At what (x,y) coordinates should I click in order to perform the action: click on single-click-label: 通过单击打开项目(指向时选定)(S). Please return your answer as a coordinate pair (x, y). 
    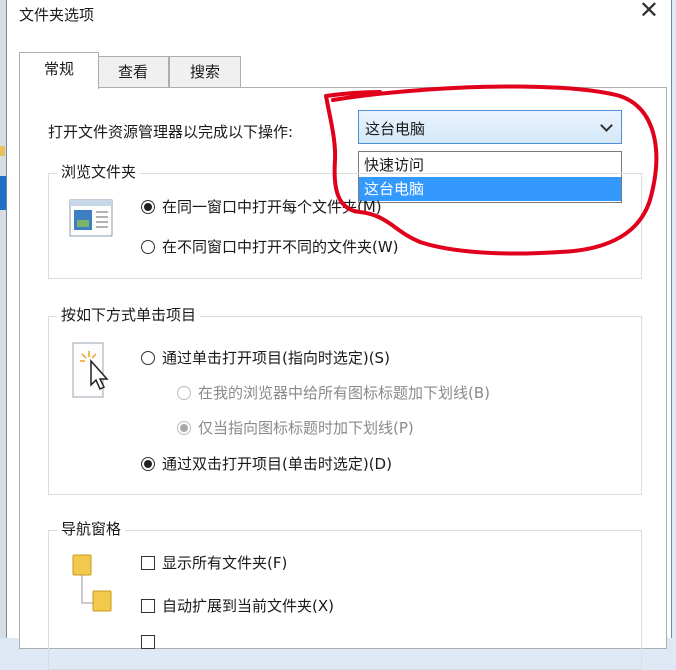
    Looking at the image, I should click on (276, 358).